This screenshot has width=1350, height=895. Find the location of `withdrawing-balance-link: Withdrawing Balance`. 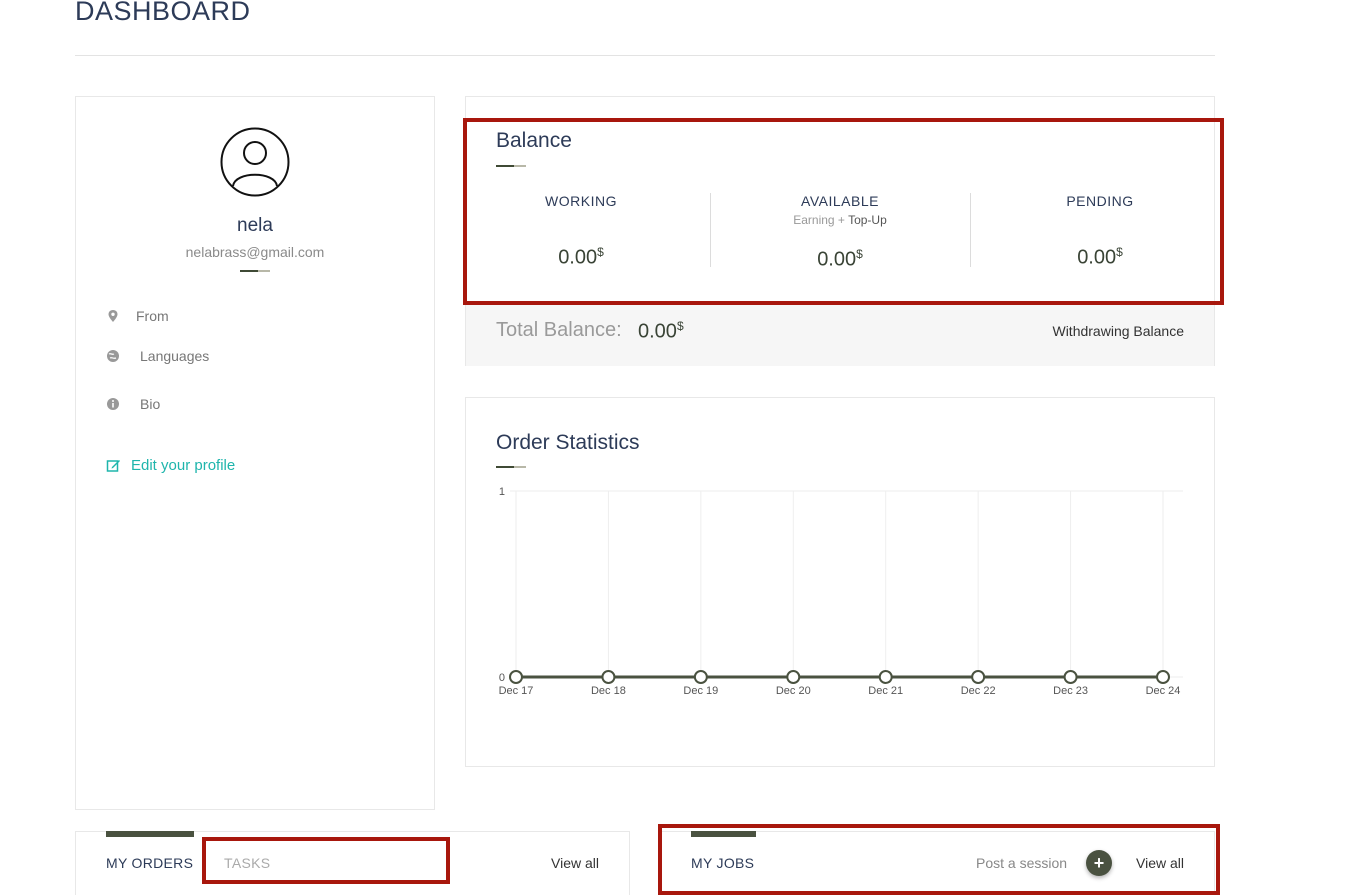

withdrawing-balance-link: Withdrawing Balance is located at coordinates (1118, 331).